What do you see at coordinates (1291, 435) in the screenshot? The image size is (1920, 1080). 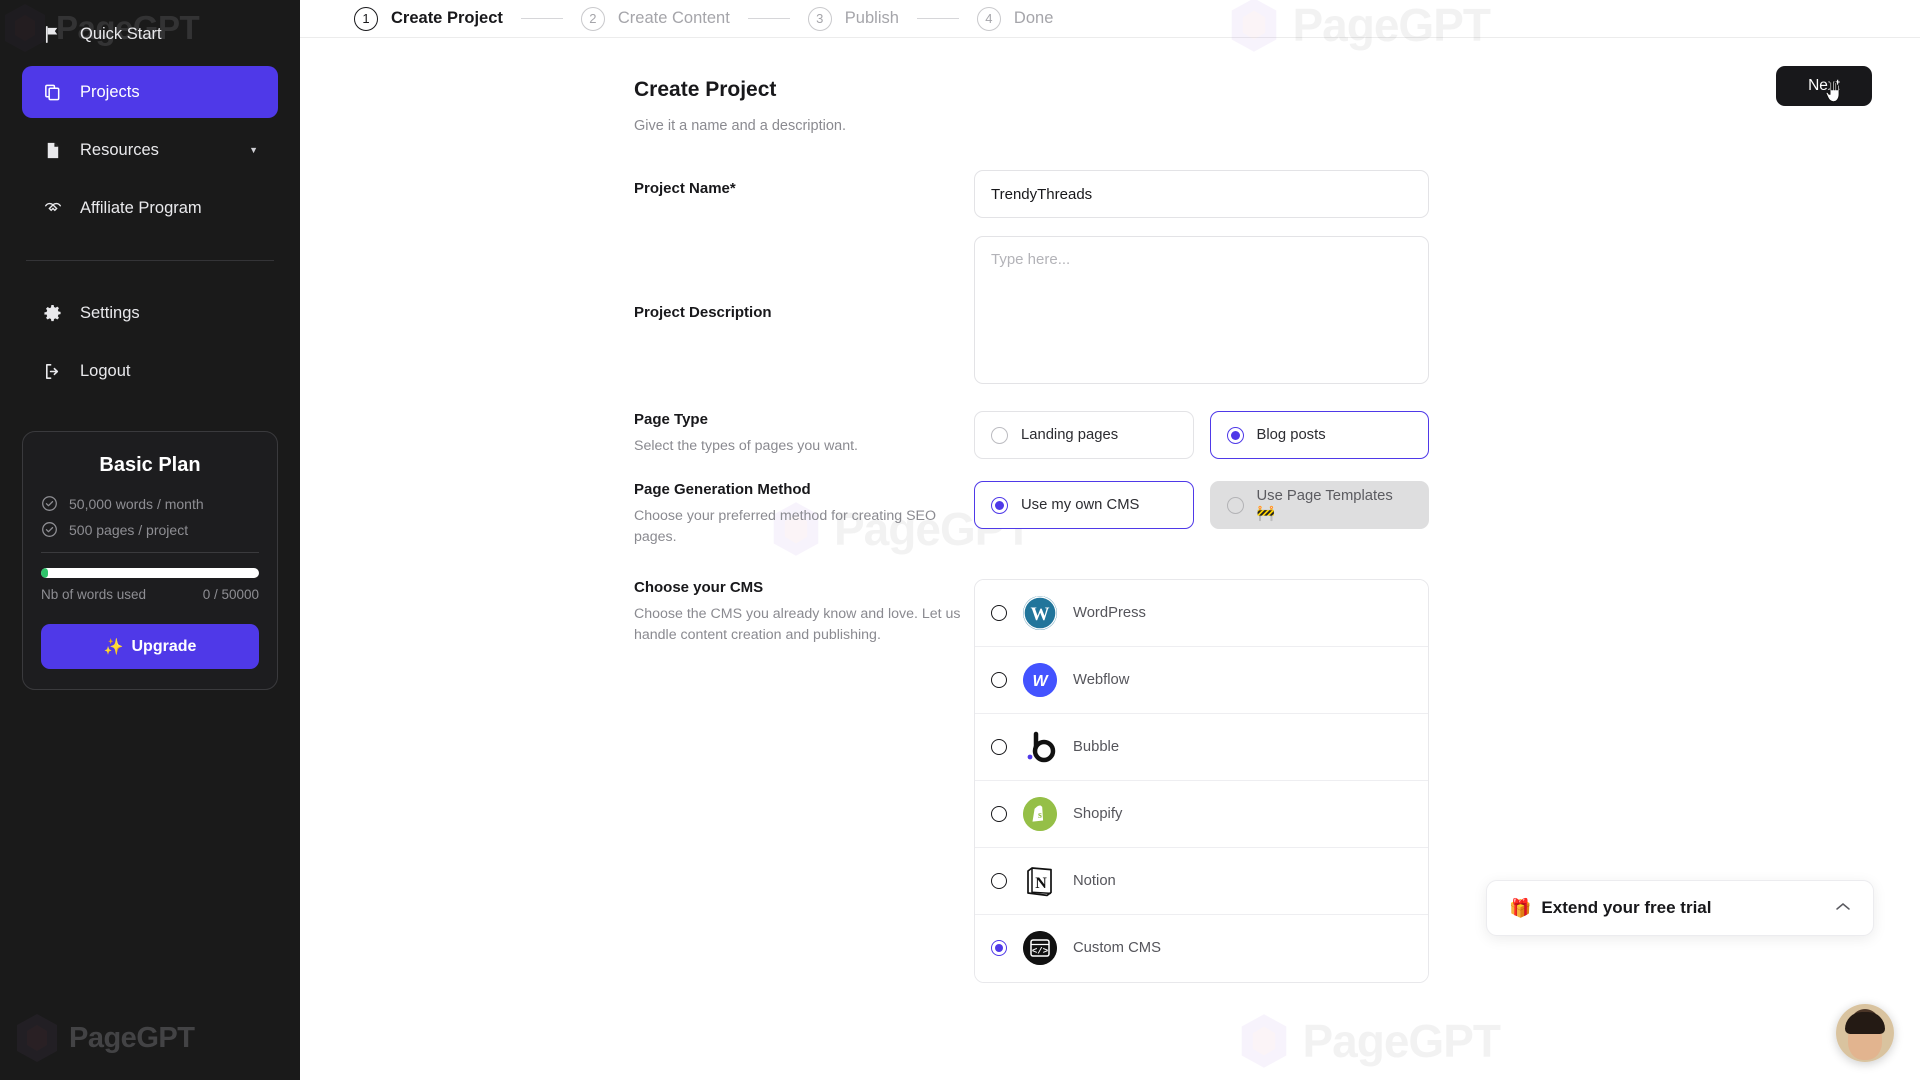 I see `option-label: Blog posts` at bounding box center [1291, 435].